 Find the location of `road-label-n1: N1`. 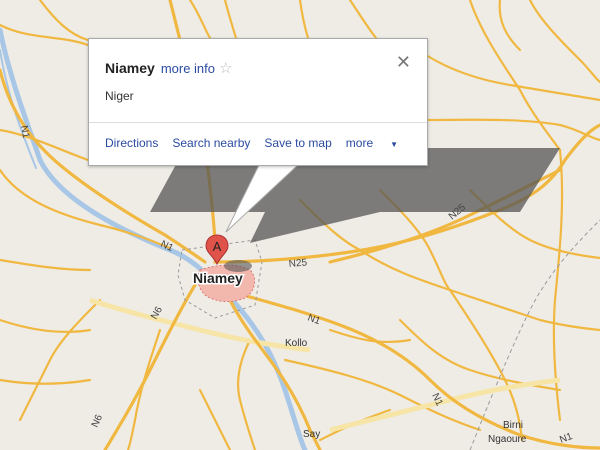

road-label-n1: N1 is located at coordinates (24, 132).